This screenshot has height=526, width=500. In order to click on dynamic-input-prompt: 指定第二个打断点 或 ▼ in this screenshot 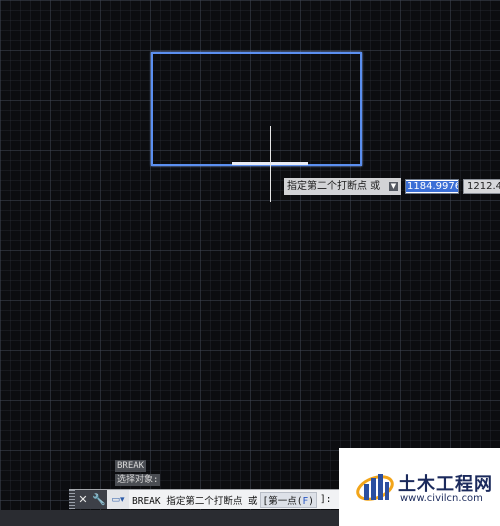, I will do `click(342, 186)`.